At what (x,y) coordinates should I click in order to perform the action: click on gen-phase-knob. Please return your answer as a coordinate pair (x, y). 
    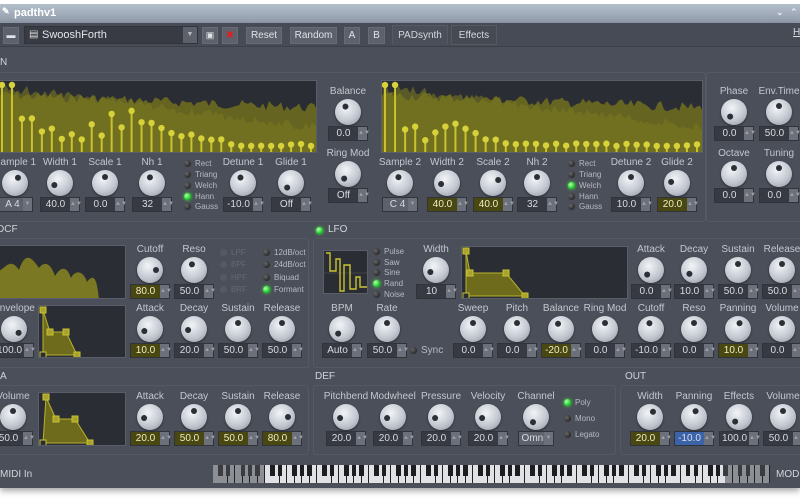
    Looking at the image, I should click on (734, 112).